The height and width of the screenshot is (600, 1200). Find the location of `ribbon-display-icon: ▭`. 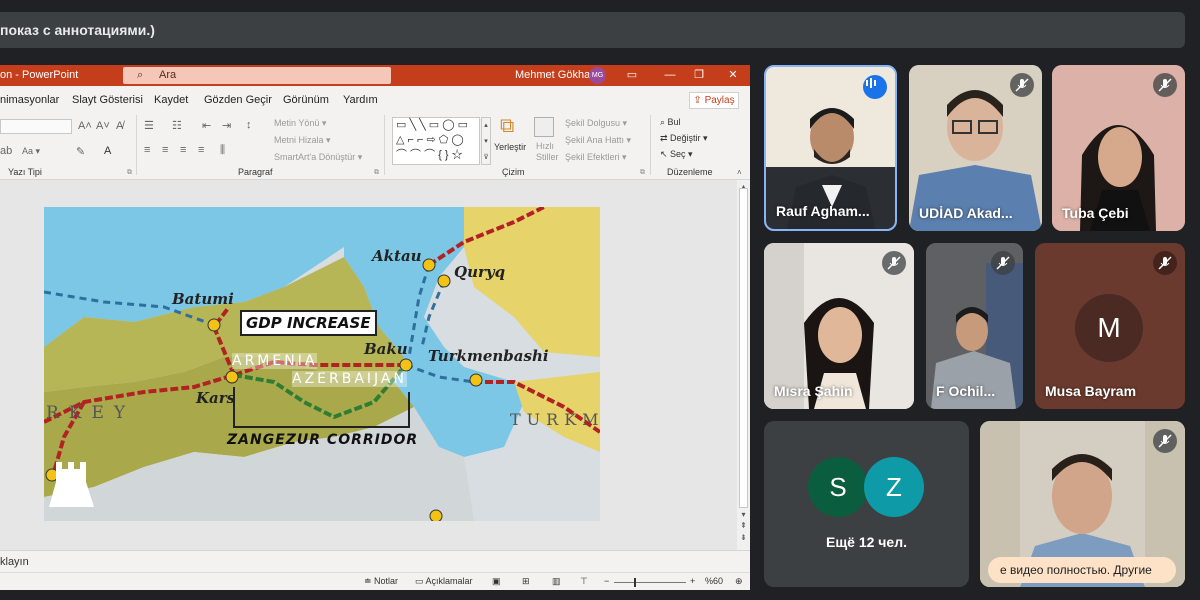

ribbon-display-icon: ▭ is located at coordinates (632, 75).